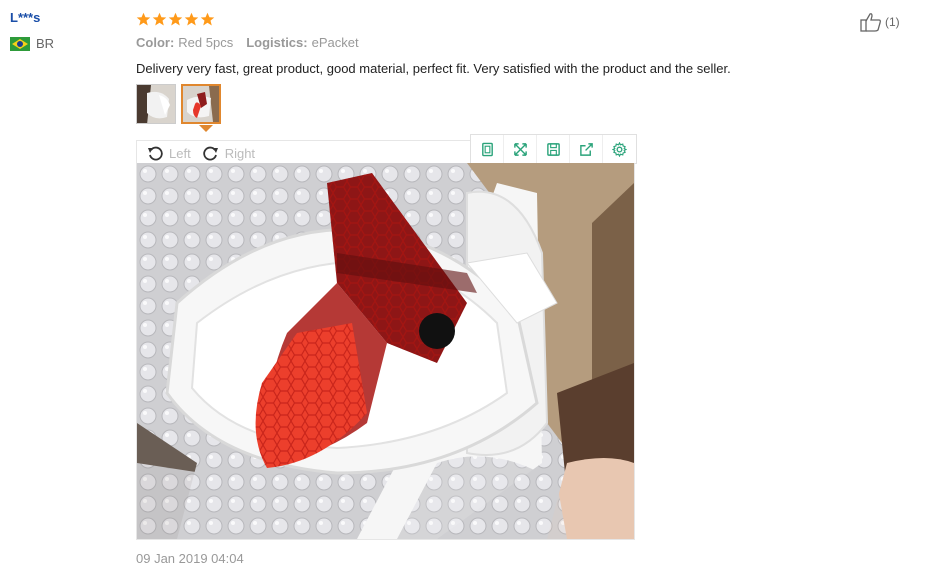 Image resolution: width=933 pixels, height=582 pixels. Describe the element at coordinates (65, 30) in the screenshot. I see `reviewer-info: L***s BR` at that location.